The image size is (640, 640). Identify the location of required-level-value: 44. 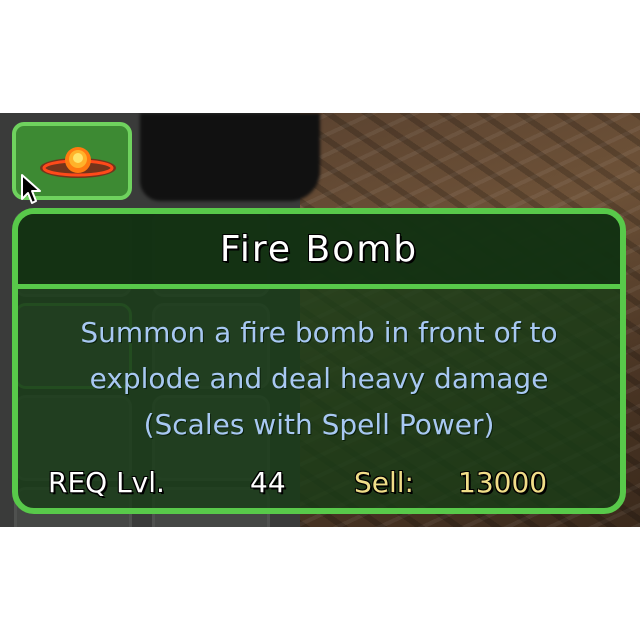
(268, 482).